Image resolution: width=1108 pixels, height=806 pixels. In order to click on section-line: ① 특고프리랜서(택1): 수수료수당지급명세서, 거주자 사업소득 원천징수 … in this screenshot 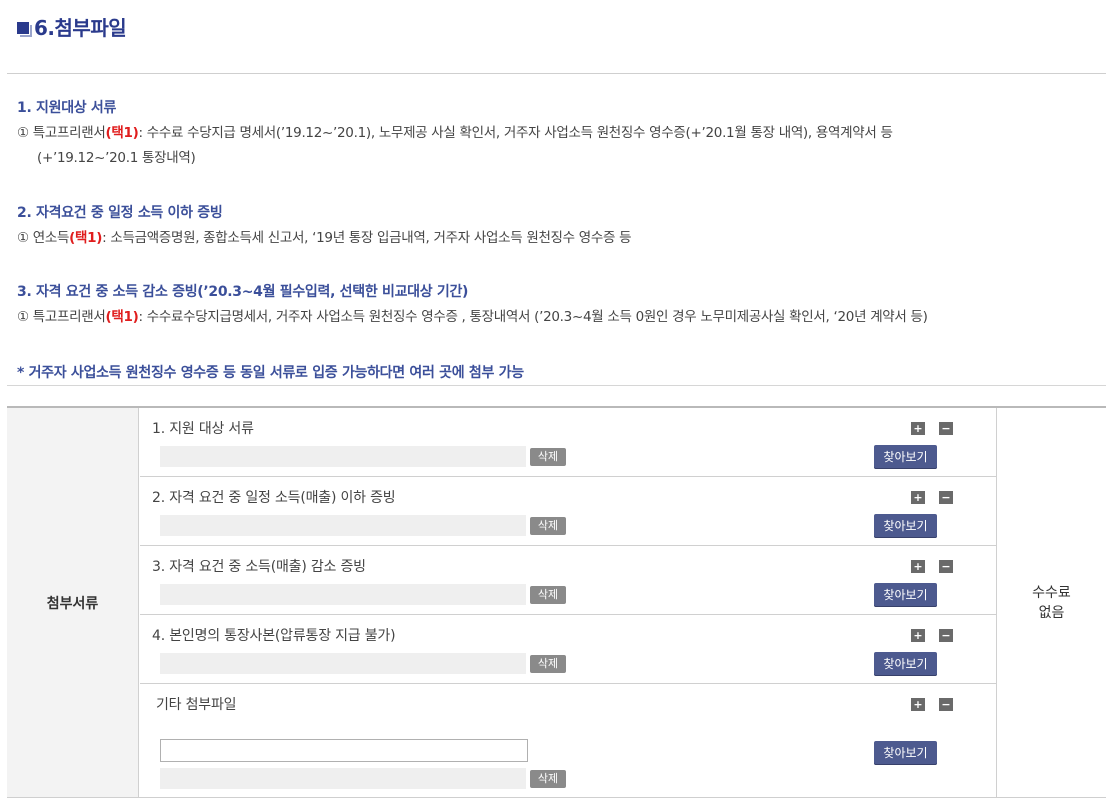, I will do `click(472, 317)`.